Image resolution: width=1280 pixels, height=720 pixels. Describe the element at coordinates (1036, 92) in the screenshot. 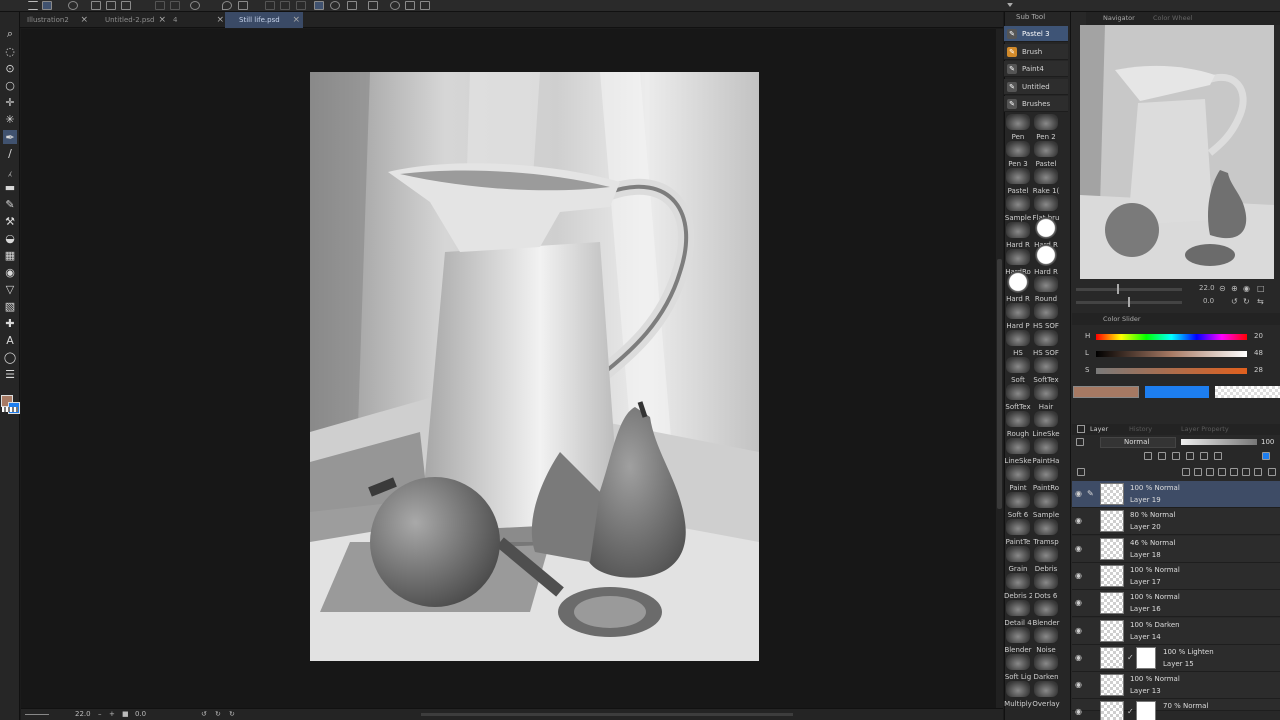

I see `subtool-group-3: ✎Untitled Brush` at that location.